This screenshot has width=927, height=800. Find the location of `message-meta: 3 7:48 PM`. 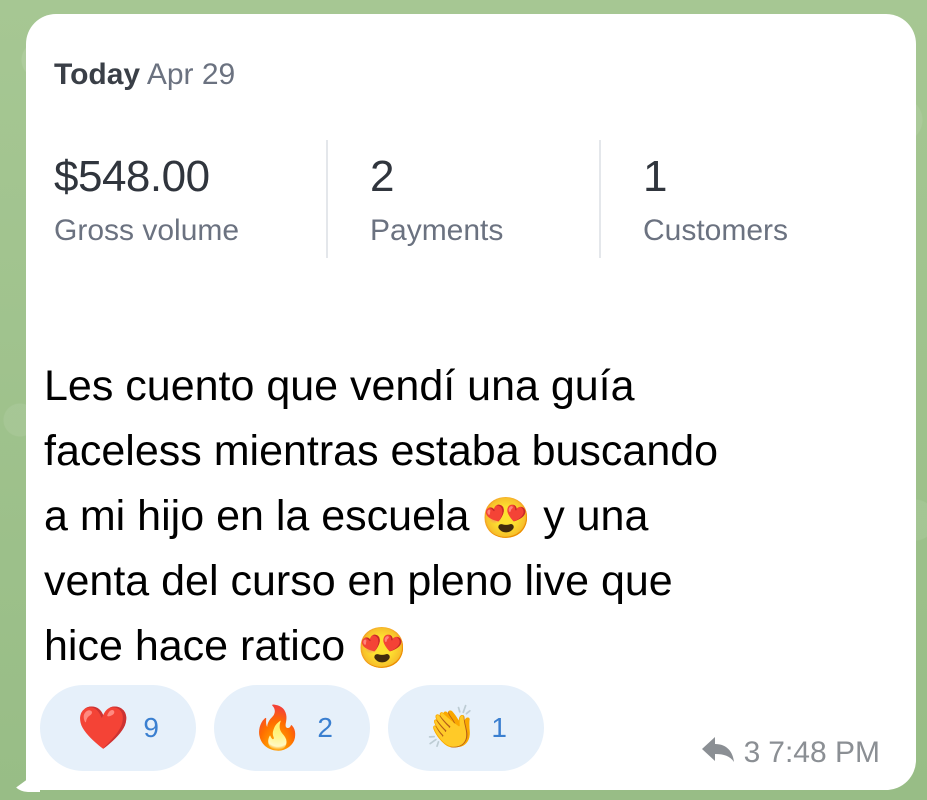

message-meta: 3 7:48 PM is located at coordinates (790, 753).